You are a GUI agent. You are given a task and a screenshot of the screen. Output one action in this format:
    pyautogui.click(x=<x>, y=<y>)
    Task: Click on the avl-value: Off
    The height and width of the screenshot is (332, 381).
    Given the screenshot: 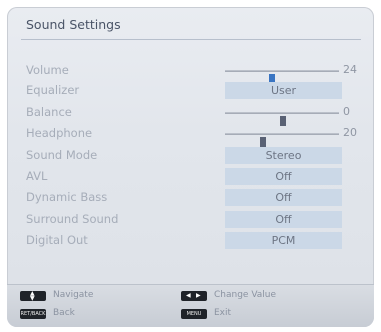 What is the action you would take?
    pyautogui.click(x=283, y=176)
    